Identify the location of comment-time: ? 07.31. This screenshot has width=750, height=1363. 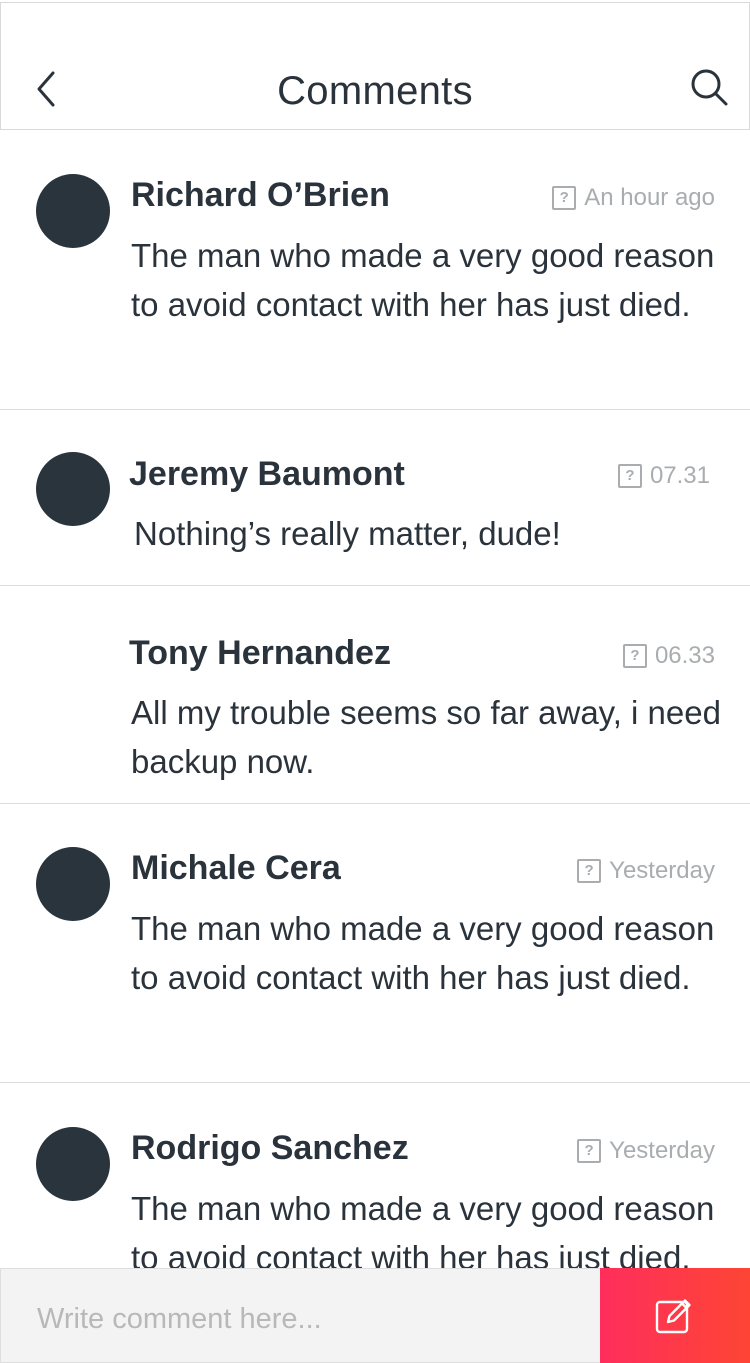
(663, 476).